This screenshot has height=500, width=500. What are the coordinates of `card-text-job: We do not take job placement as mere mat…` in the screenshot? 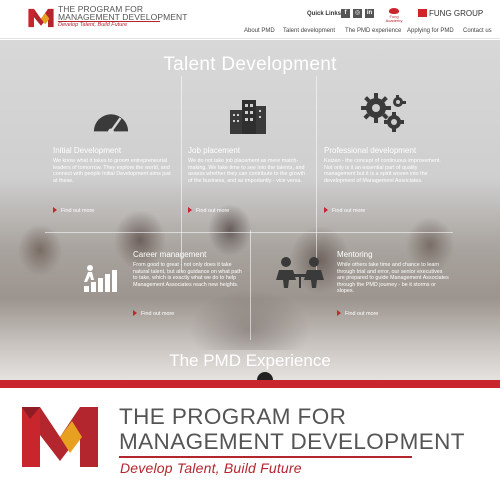 It's located at (247, 171).